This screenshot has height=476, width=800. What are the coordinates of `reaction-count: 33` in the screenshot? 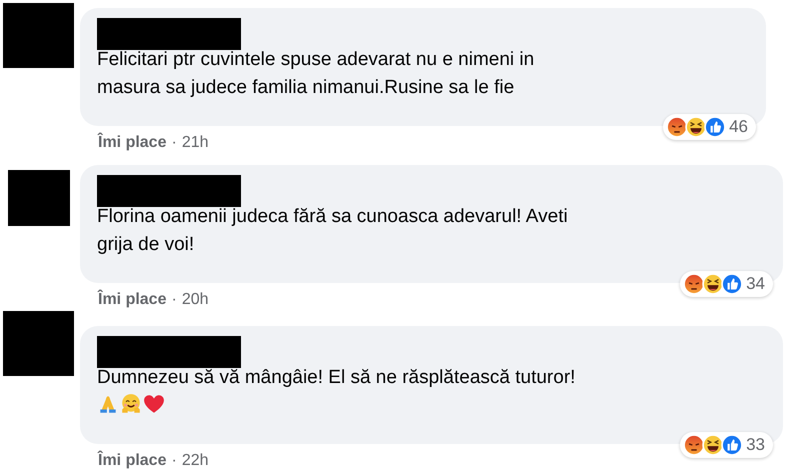 It's located at (755, 445).